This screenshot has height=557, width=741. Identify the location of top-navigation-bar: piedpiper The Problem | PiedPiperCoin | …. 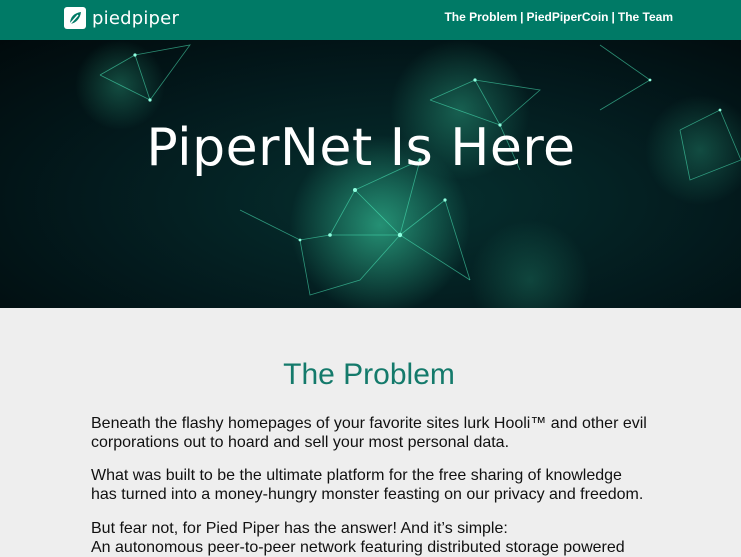
(370, 20).